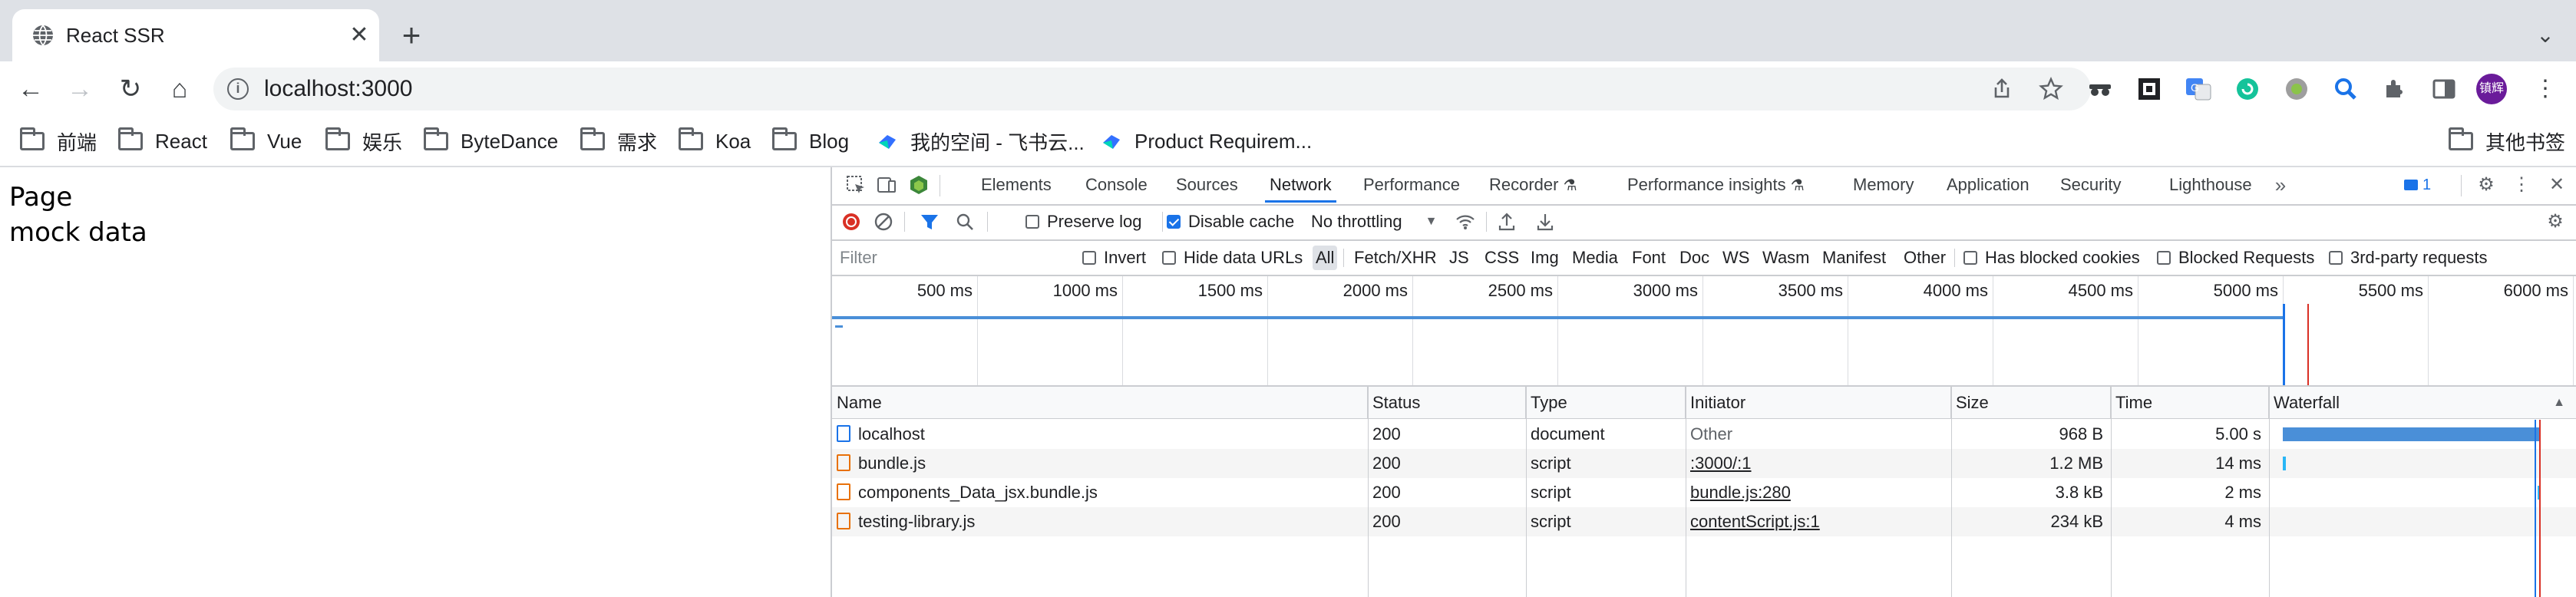 The height and width of the screenshot is (597, 2576). I want to click on tab-recorder: Recorder ⚗, so click(1533, 185).